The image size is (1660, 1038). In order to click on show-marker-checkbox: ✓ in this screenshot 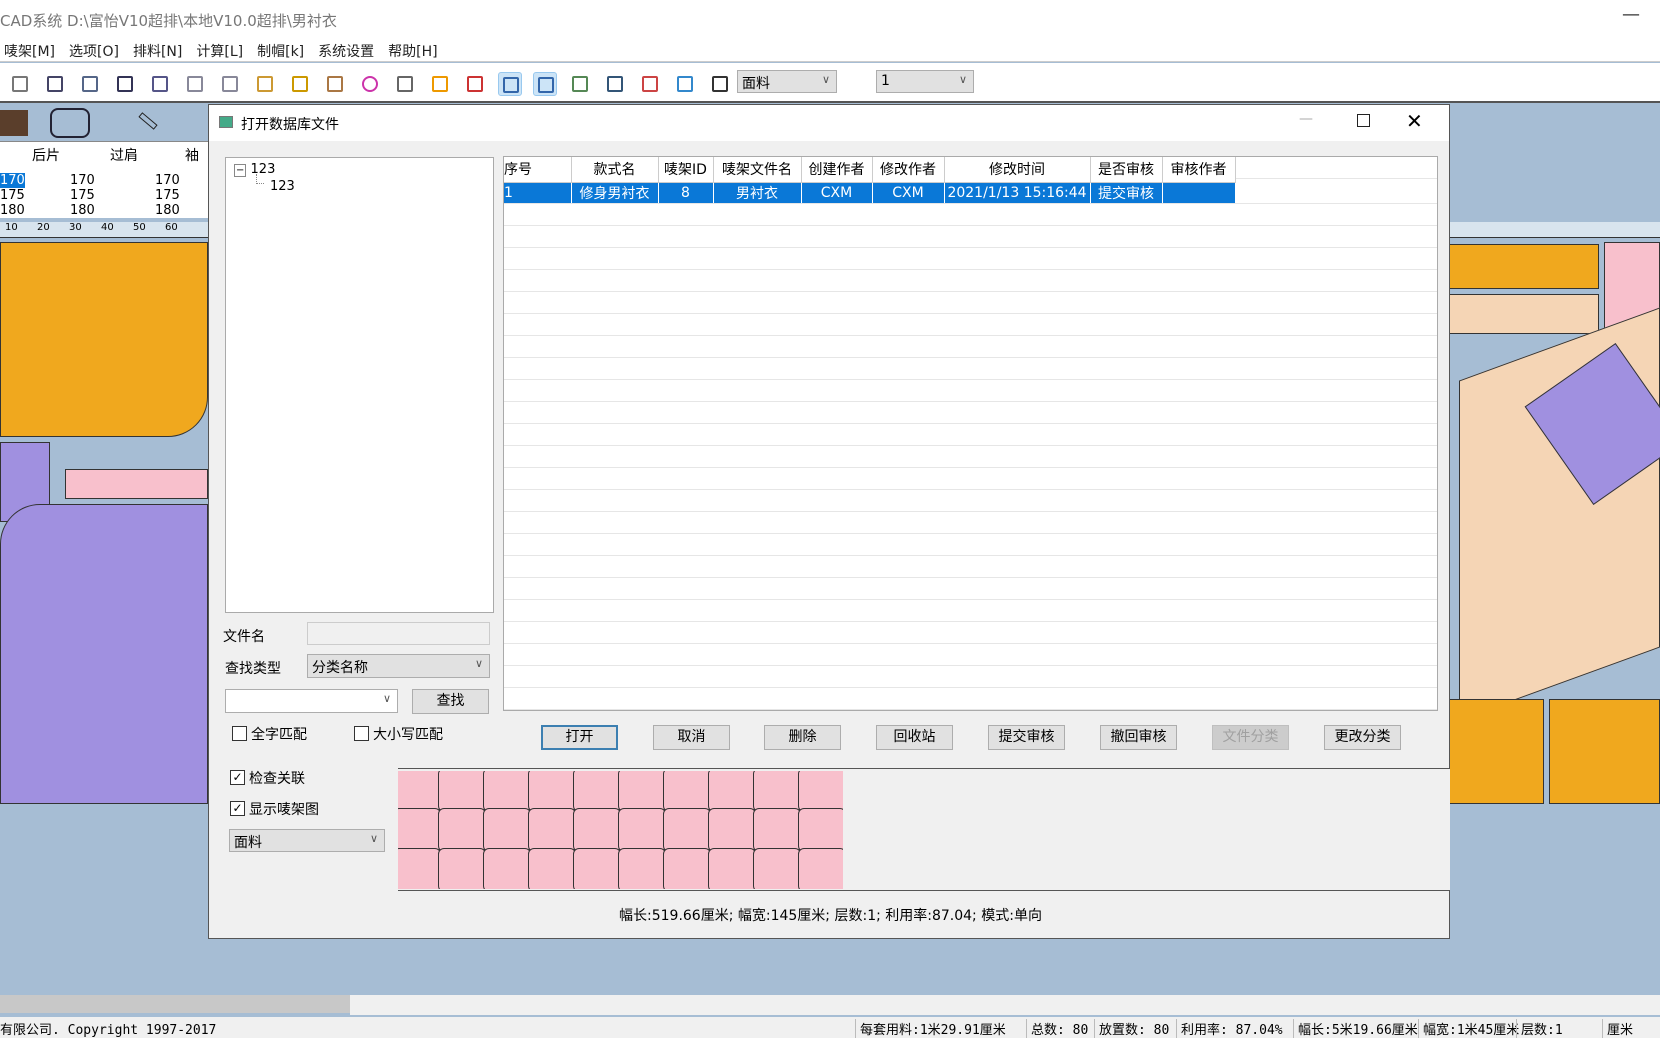, I will do `click(237, 808)`.